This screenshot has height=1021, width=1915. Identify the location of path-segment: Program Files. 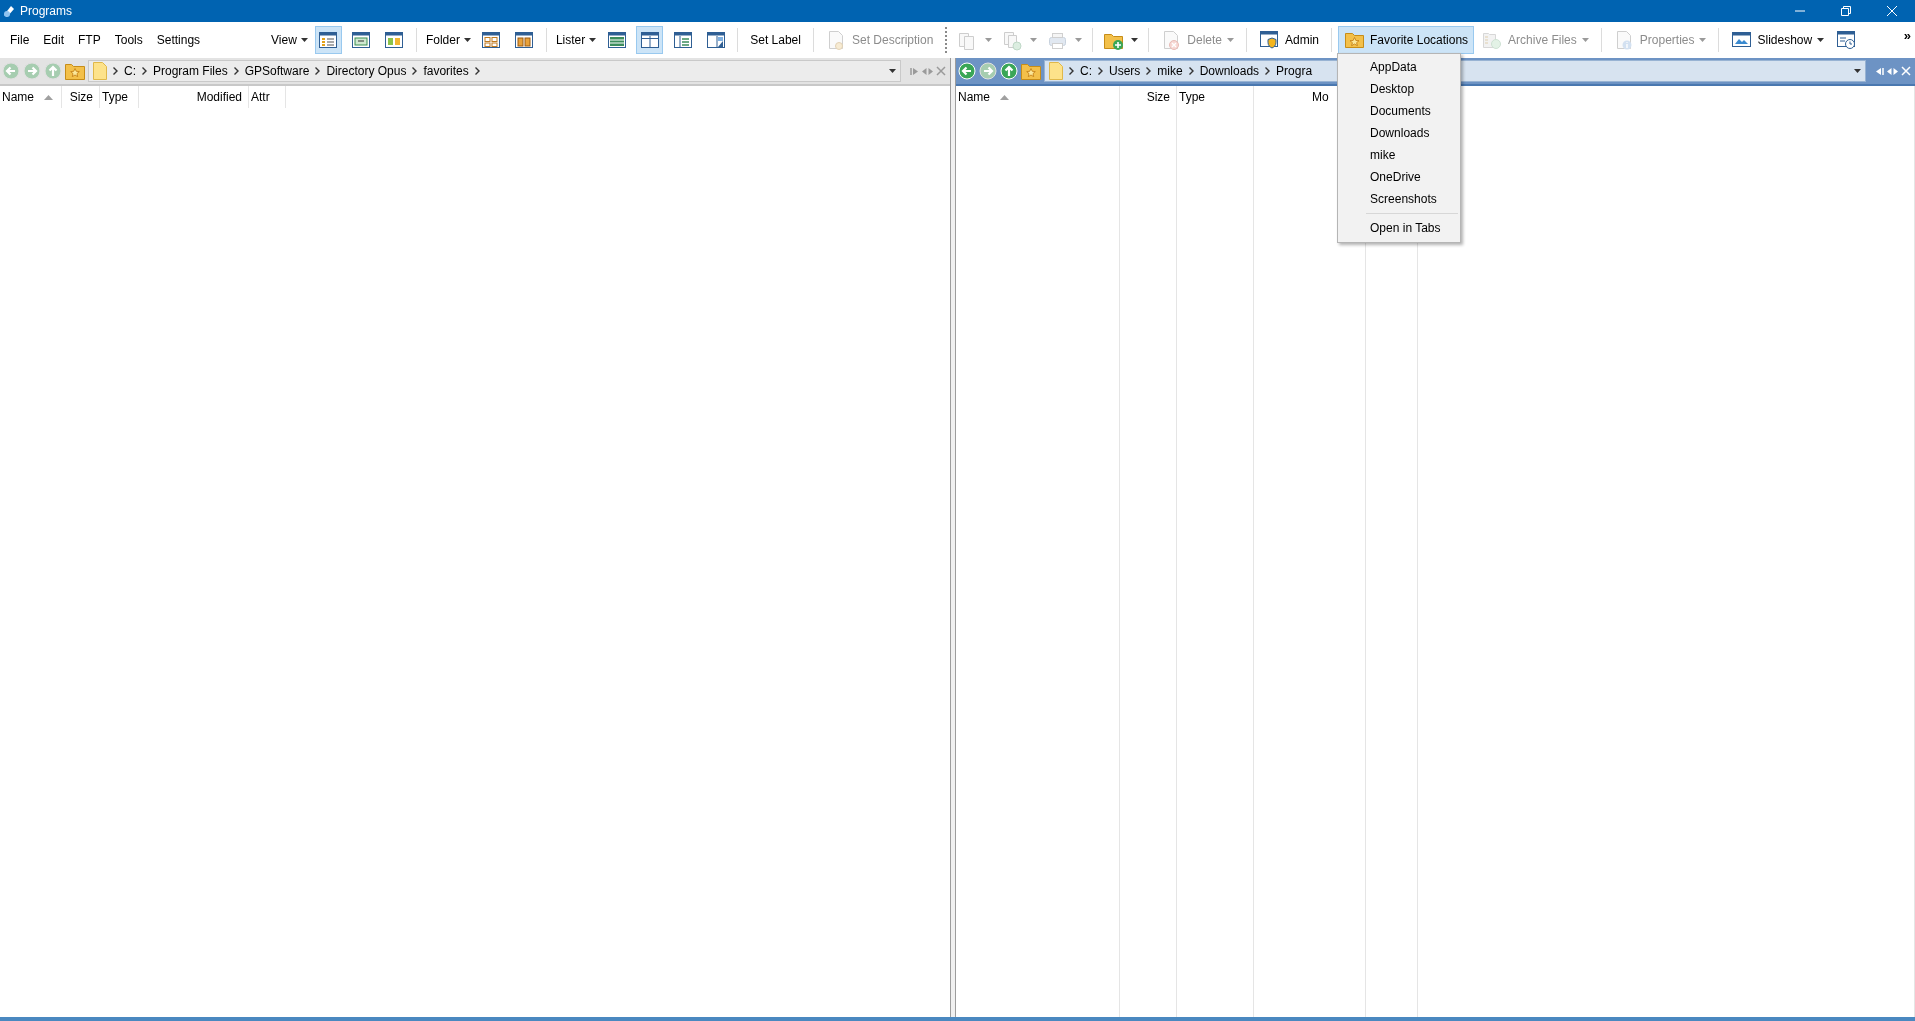
(190, 71).